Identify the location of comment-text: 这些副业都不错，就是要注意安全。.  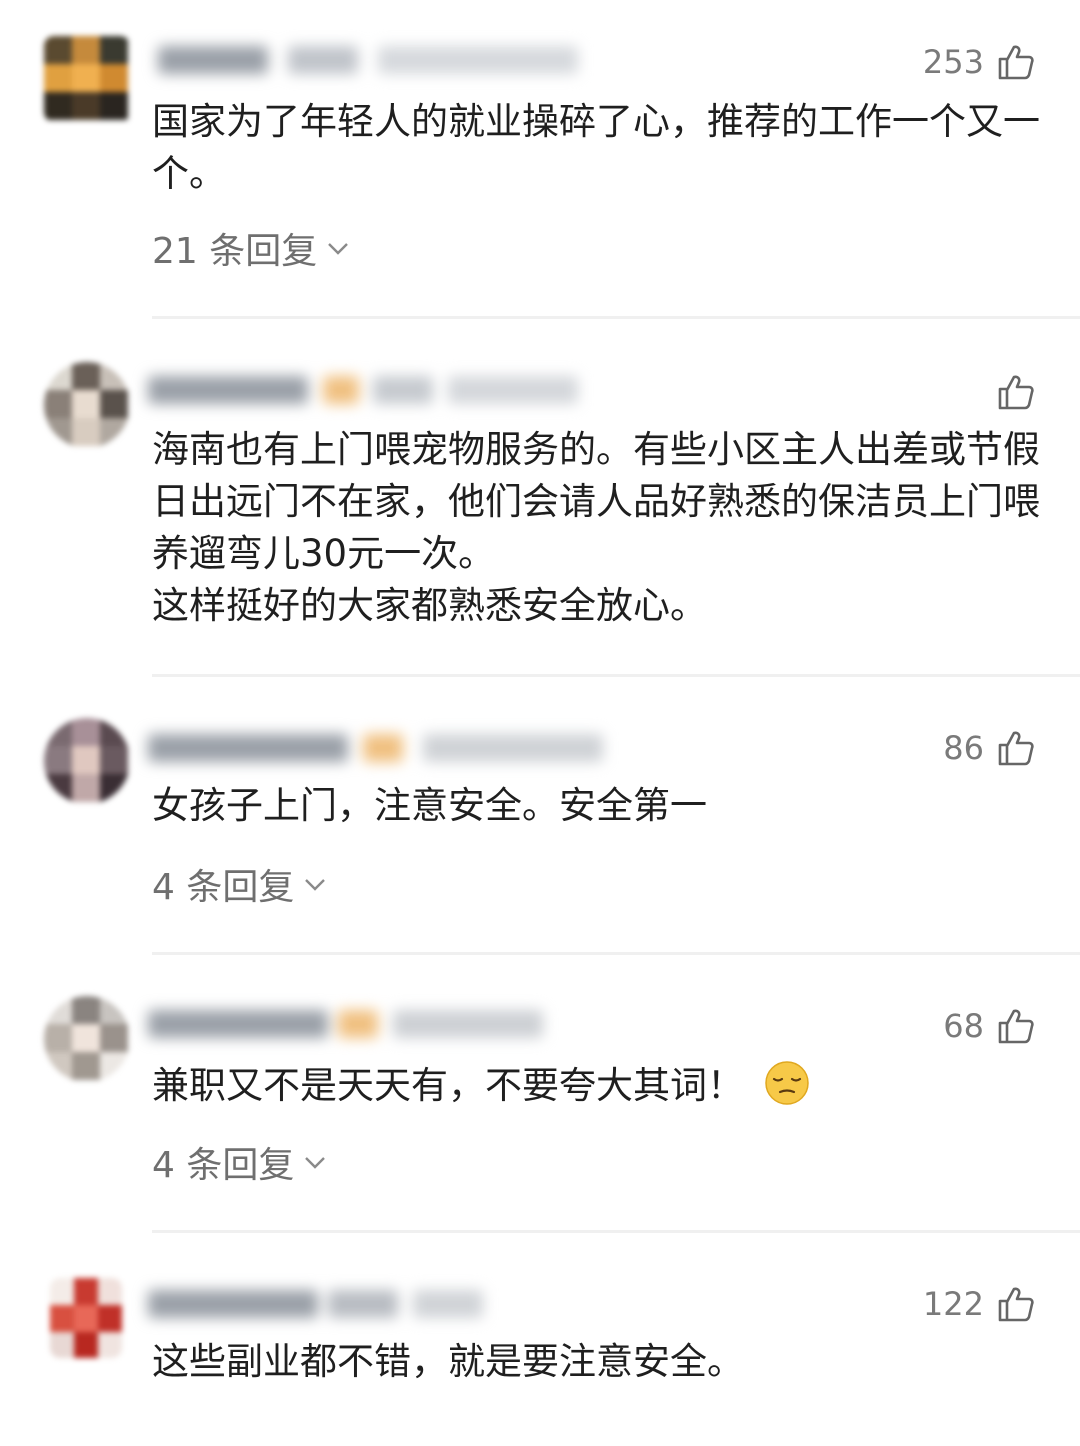
(448, 1361).